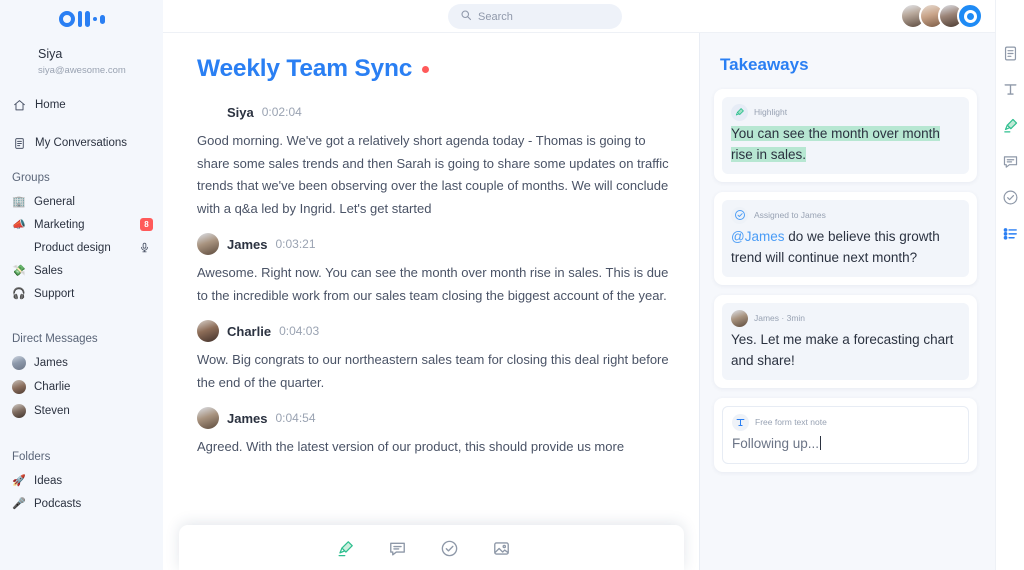  What do you see at coordinates (426, 69) in the screenshot?
I see `live-recording-dot-icon` at bounding box center [426, 69].